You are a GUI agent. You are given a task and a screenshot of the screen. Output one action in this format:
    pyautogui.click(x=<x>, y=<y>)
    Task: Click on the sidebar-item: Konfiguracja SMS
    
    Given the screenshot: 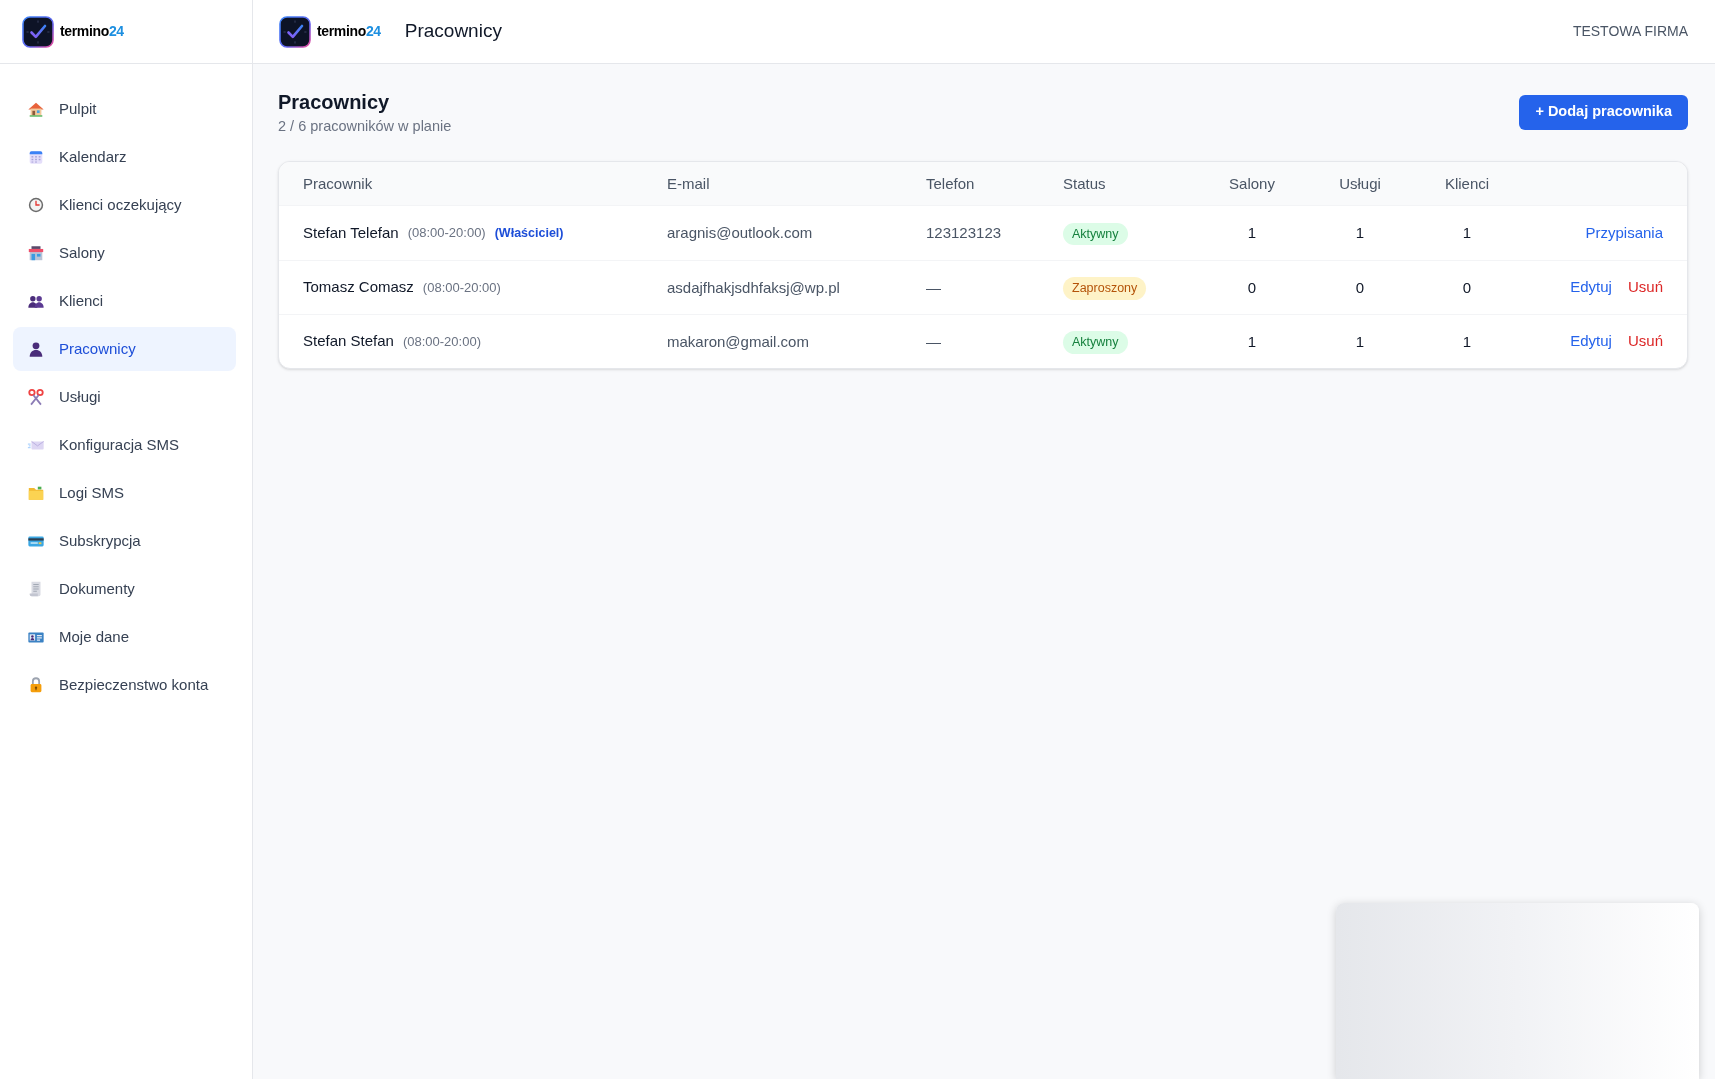 What is the action you would take?
    pyautogui.click(x=124, y=445)
    